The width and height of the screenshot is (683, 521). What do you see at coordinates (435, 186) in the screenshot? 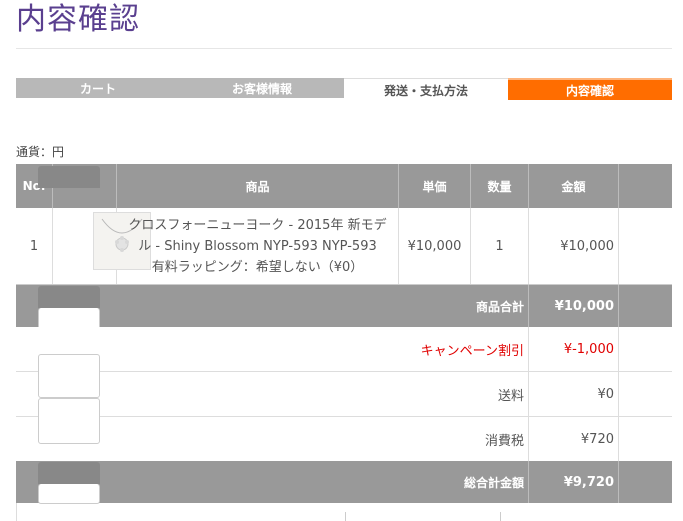
I see `header-unit-price: 単価` at bounding box center [435, 186].